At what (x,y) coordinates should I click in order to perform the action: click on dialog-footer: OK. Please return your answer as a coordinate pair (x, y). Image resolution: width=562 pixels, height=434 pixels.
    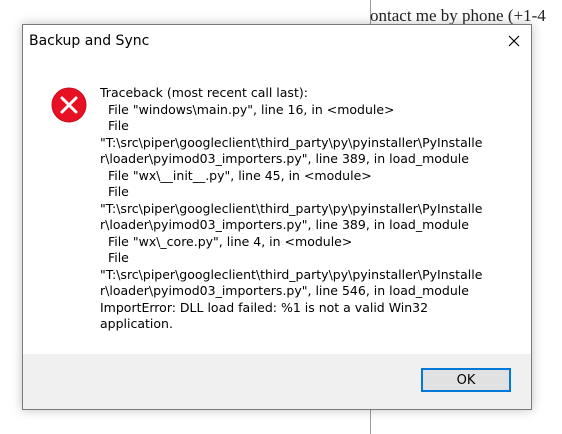
    Looking at the image, I should click on (277, 381).